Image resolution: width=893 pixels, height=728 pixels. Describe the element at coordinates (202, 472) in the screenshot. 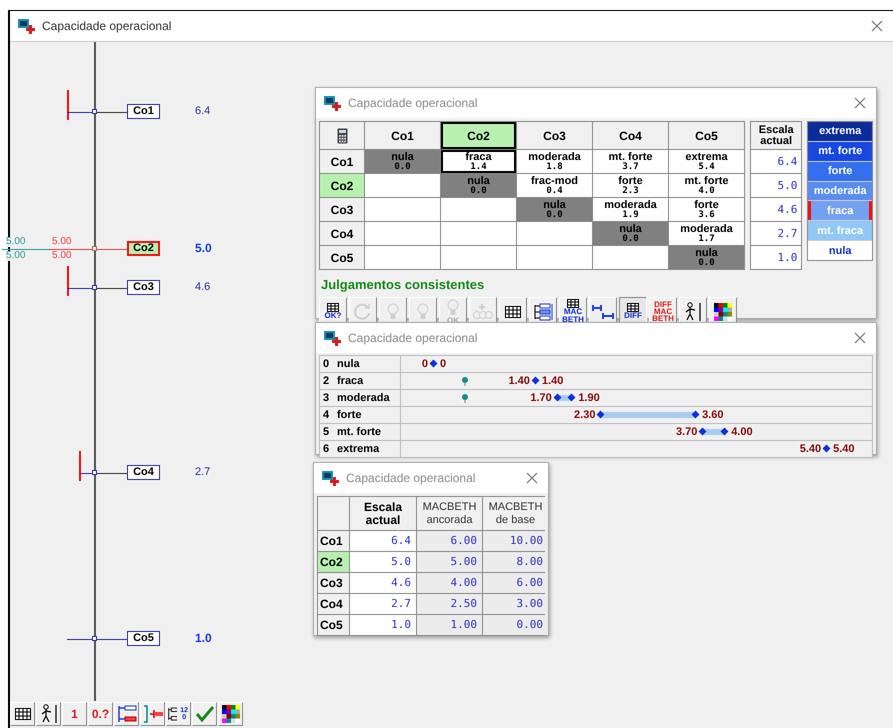

I see `option-score: 2.7` at that location.